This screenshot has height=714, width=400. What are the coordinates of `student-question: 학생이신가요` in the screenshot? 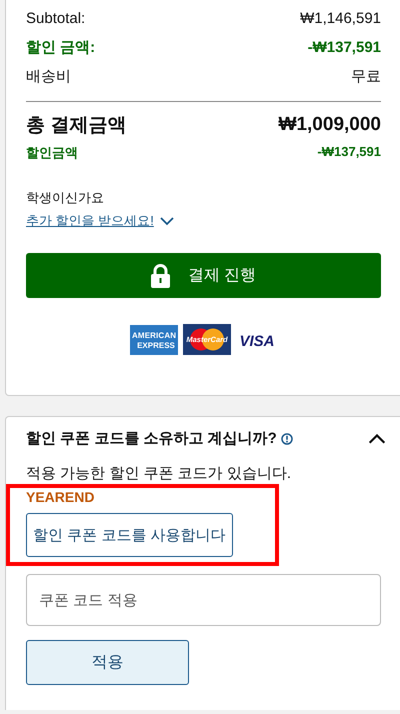 It's located at (65, 198).